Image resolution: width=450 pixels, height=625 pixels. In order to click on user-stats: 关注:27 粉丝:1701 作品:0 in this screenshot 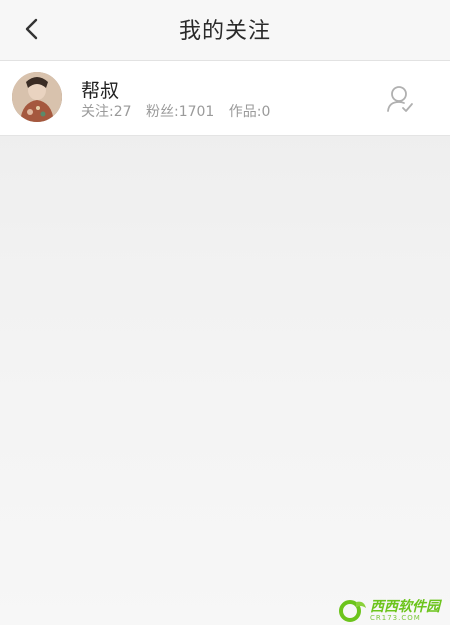, I will do `click(180, 111)`.